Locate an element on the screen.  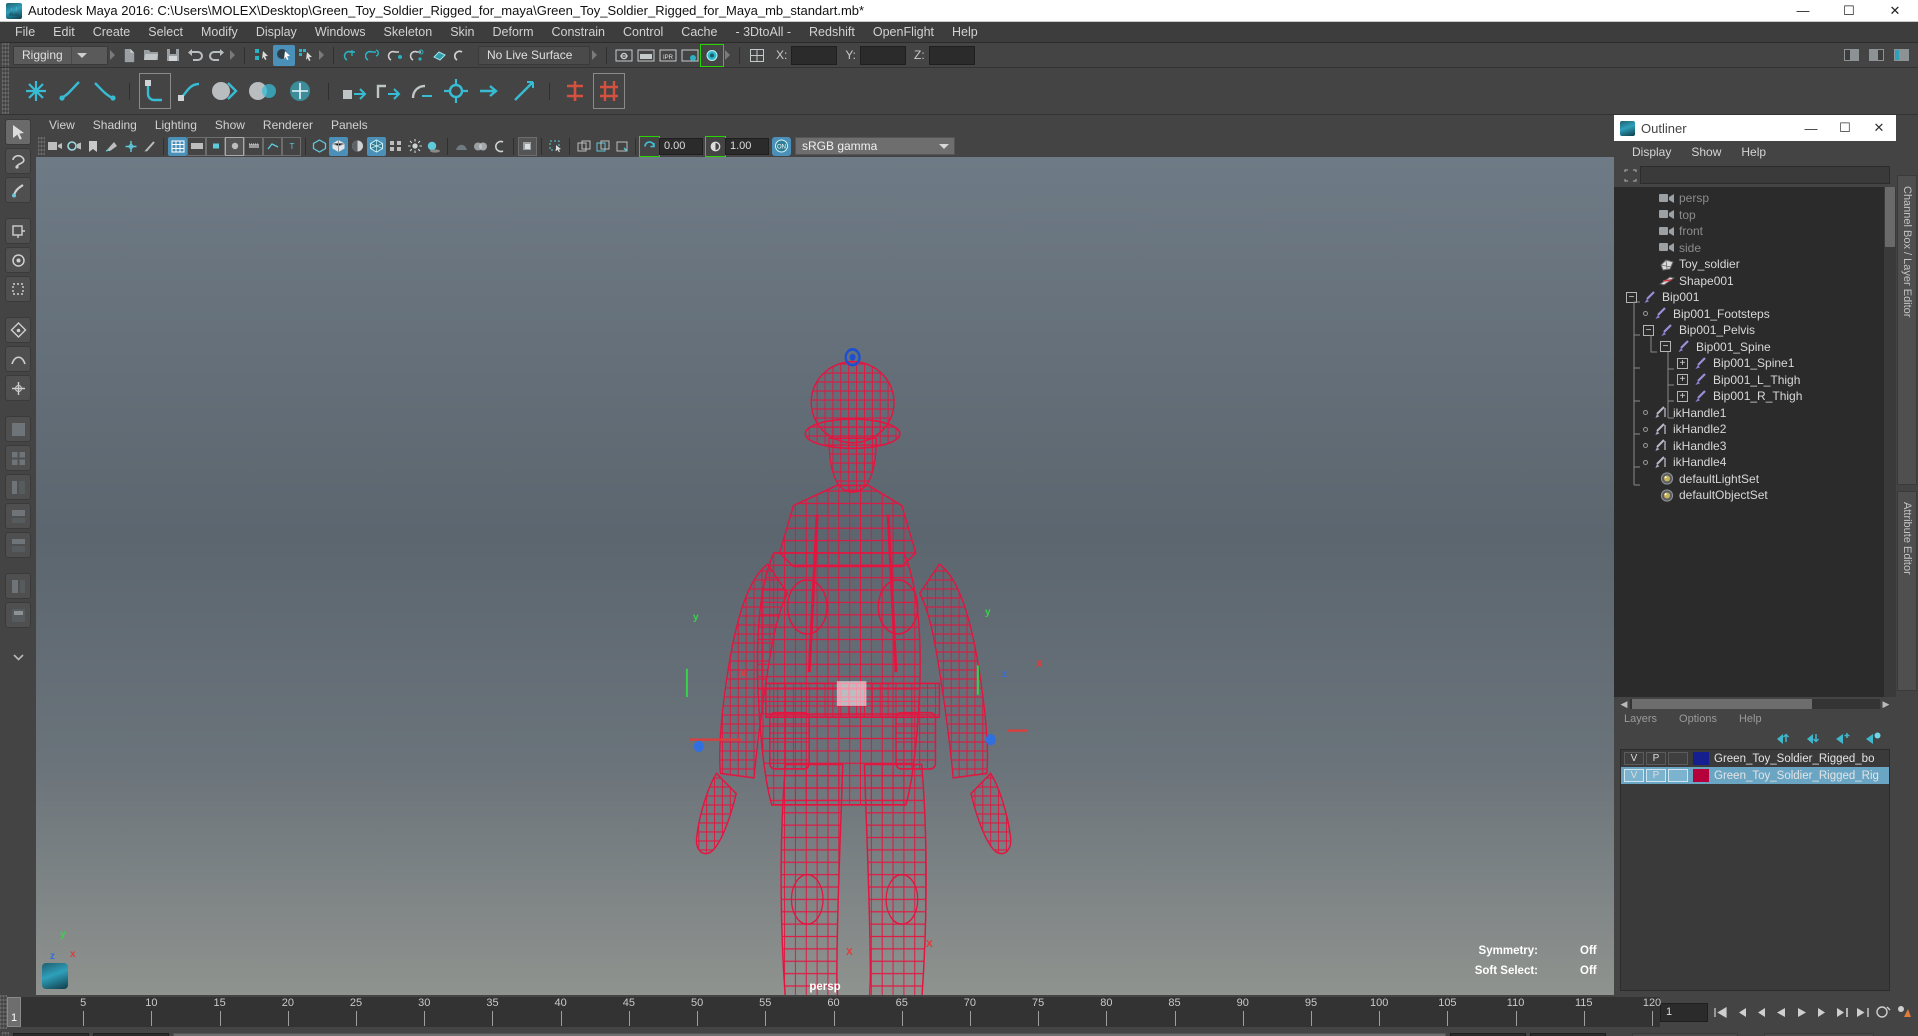
layer-row: V P Green_Toy_Soldier_Rigged_bo is located at coordinates (1755, 758).